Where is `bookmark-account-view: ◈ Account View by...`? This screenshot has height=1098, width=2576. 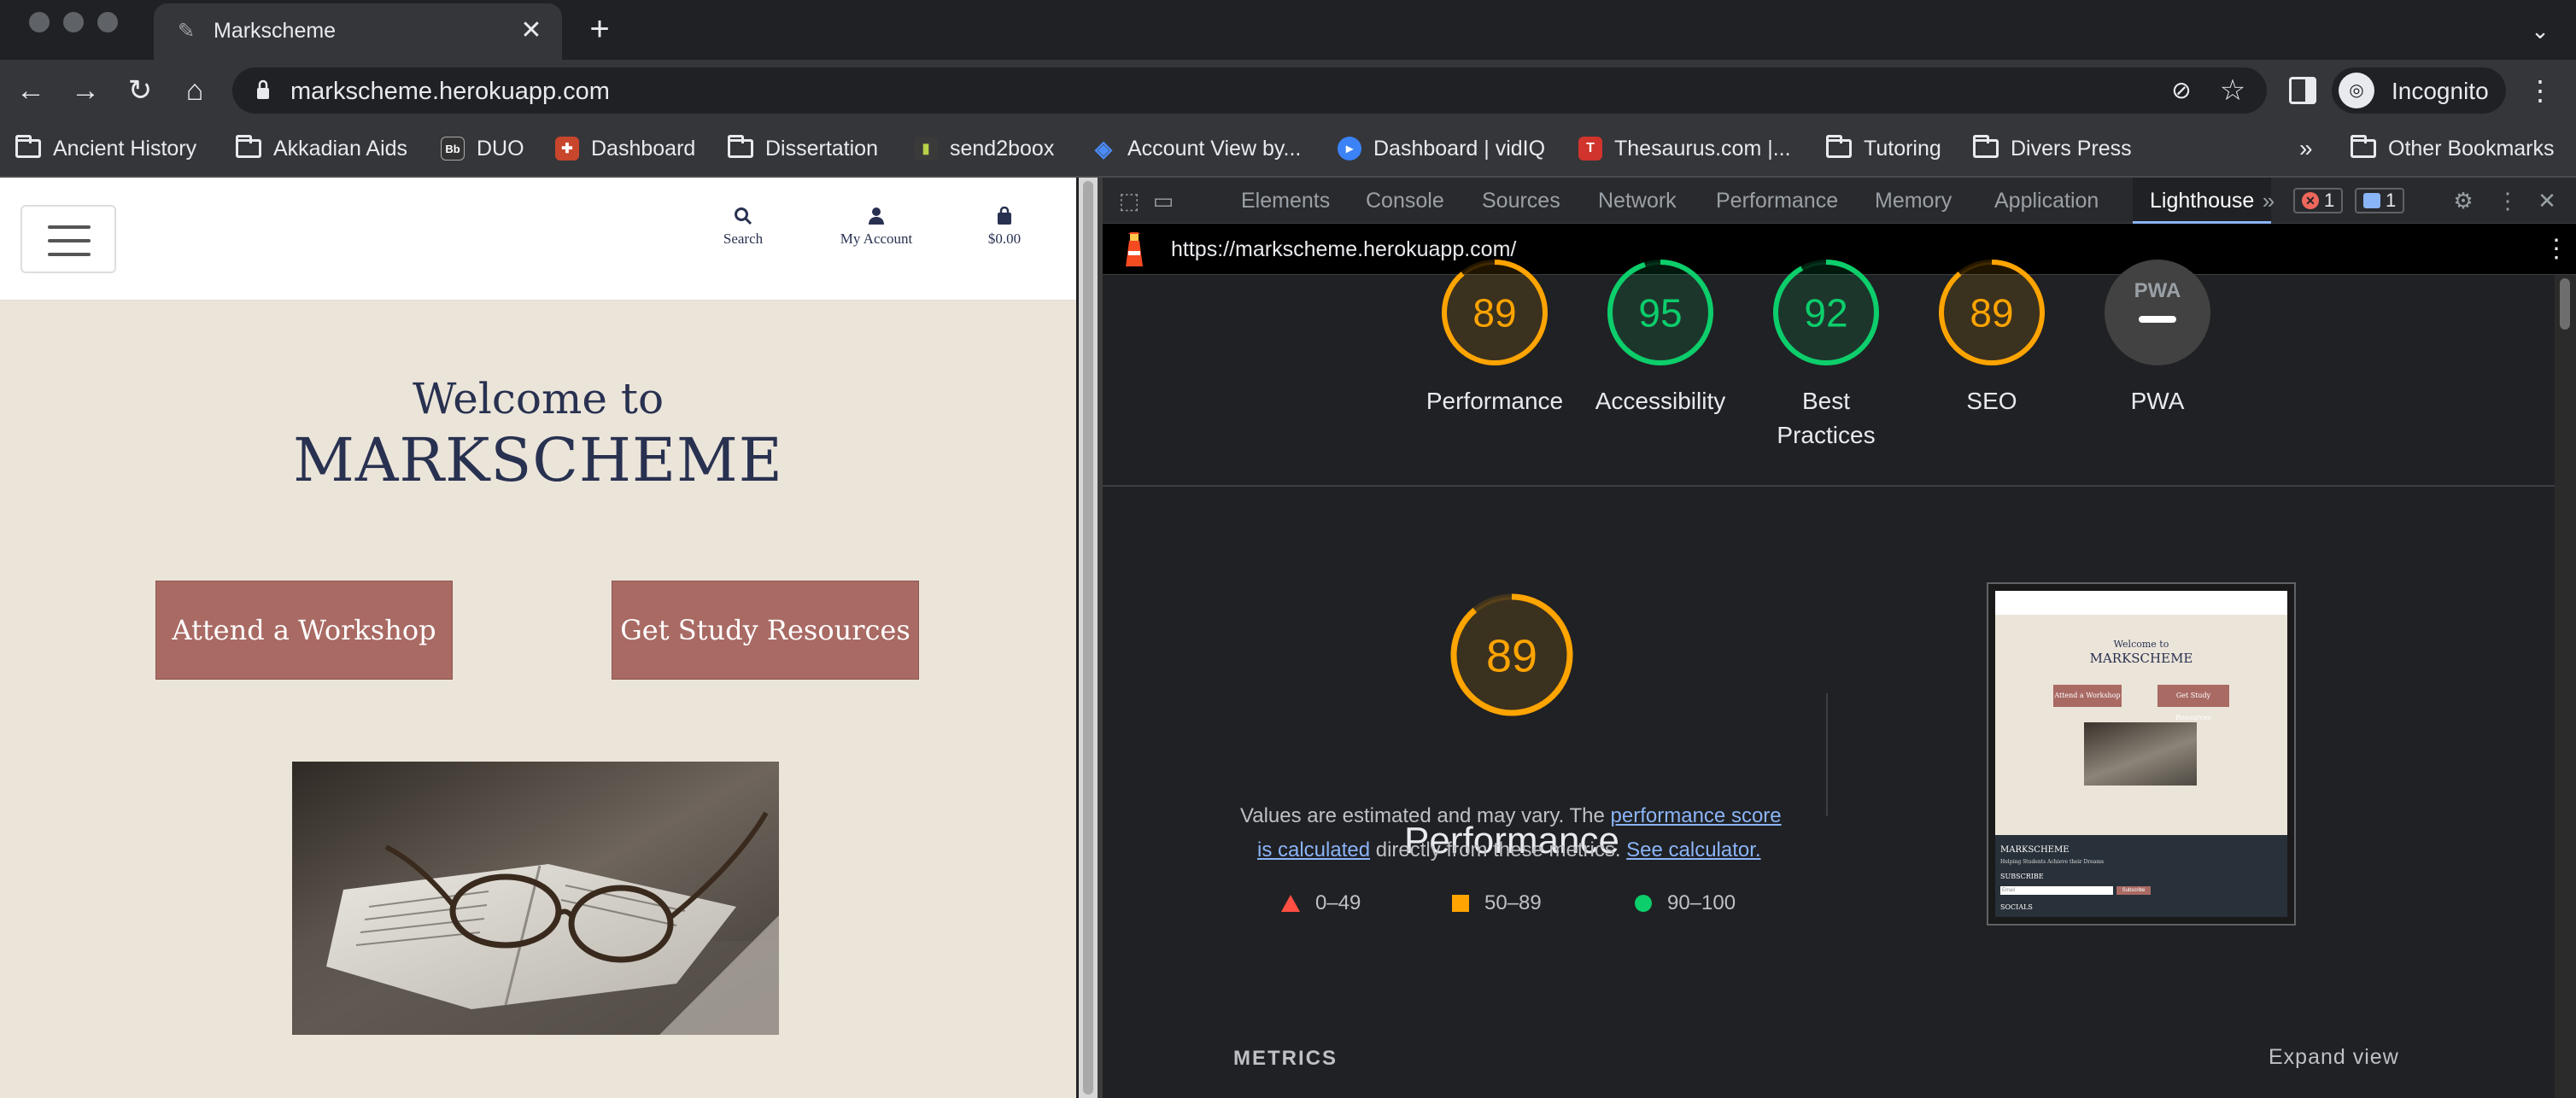 bookmark-account-view: ◈ Account View by... is located at coordinates (1196, 148).